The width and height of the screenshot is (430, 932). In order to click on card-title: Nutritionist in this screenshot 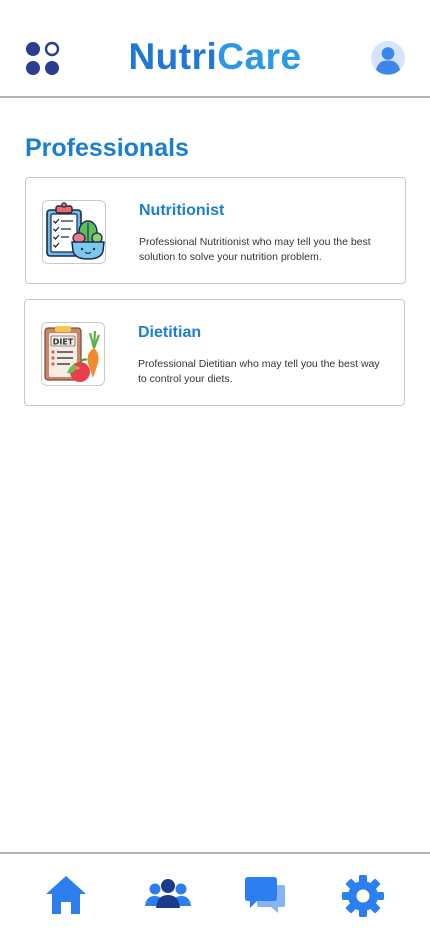, I will do `click(182, 210)`.